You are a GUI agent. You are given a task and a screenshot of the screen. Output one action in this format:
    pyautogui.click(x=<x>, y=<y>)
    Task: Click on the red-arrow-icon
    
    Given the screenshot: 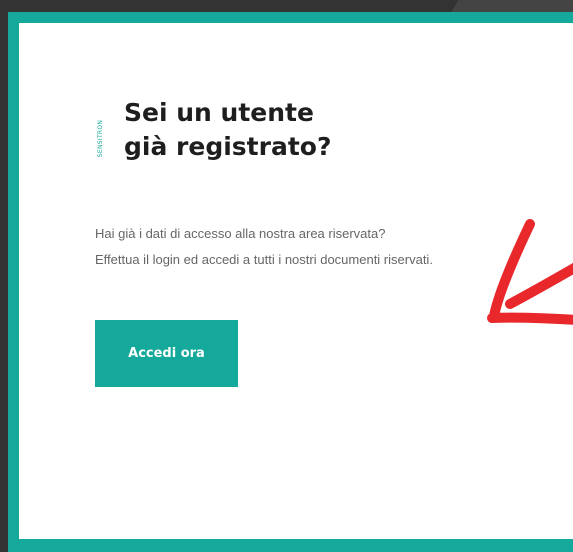 What is the action you would take?
    pyautogui.click(x=530, y=272)
    